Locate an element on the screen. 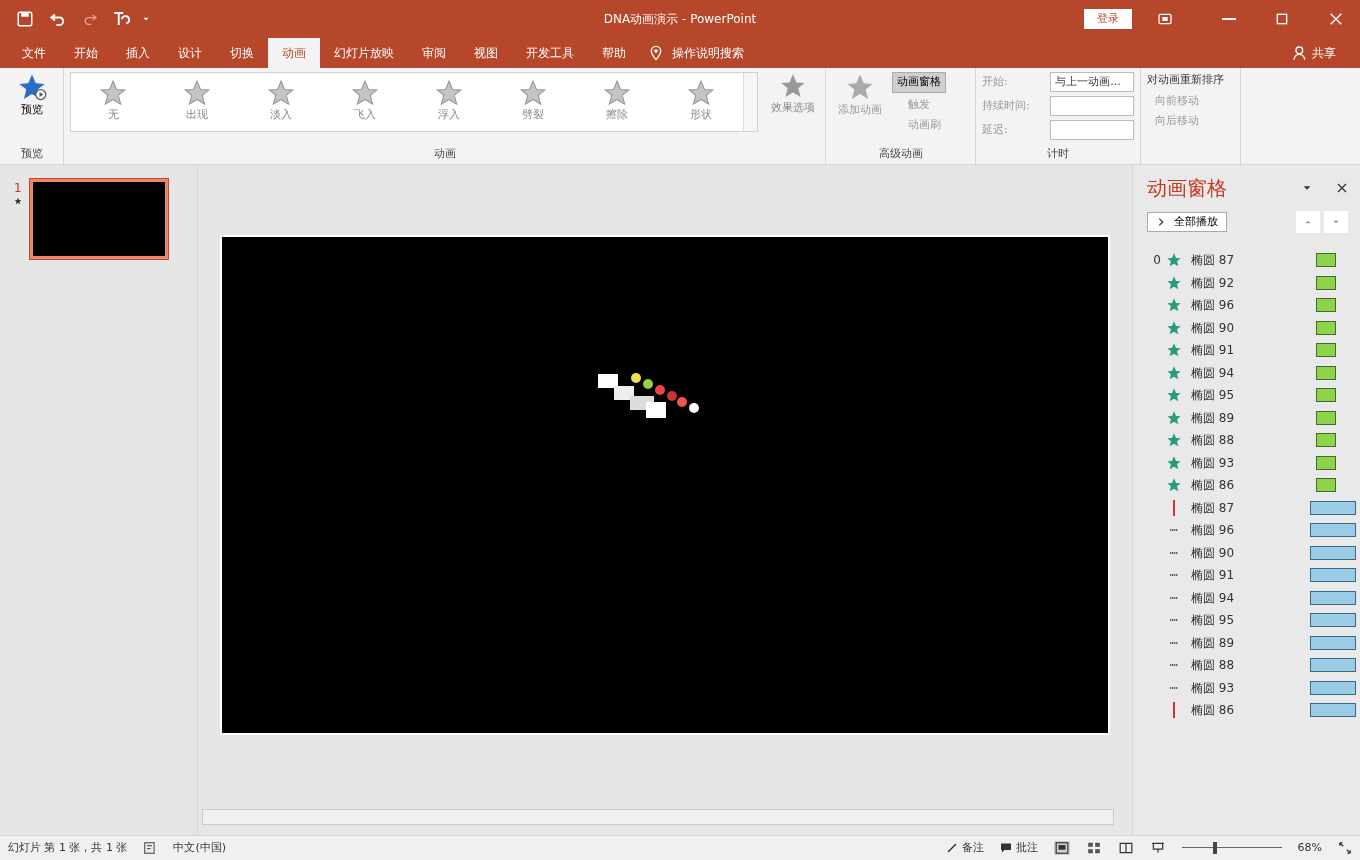 Image resolution: width=1360 pixels, height=860 pixels. ribbon-tab: 插入 is located at coordinates (138, 53).